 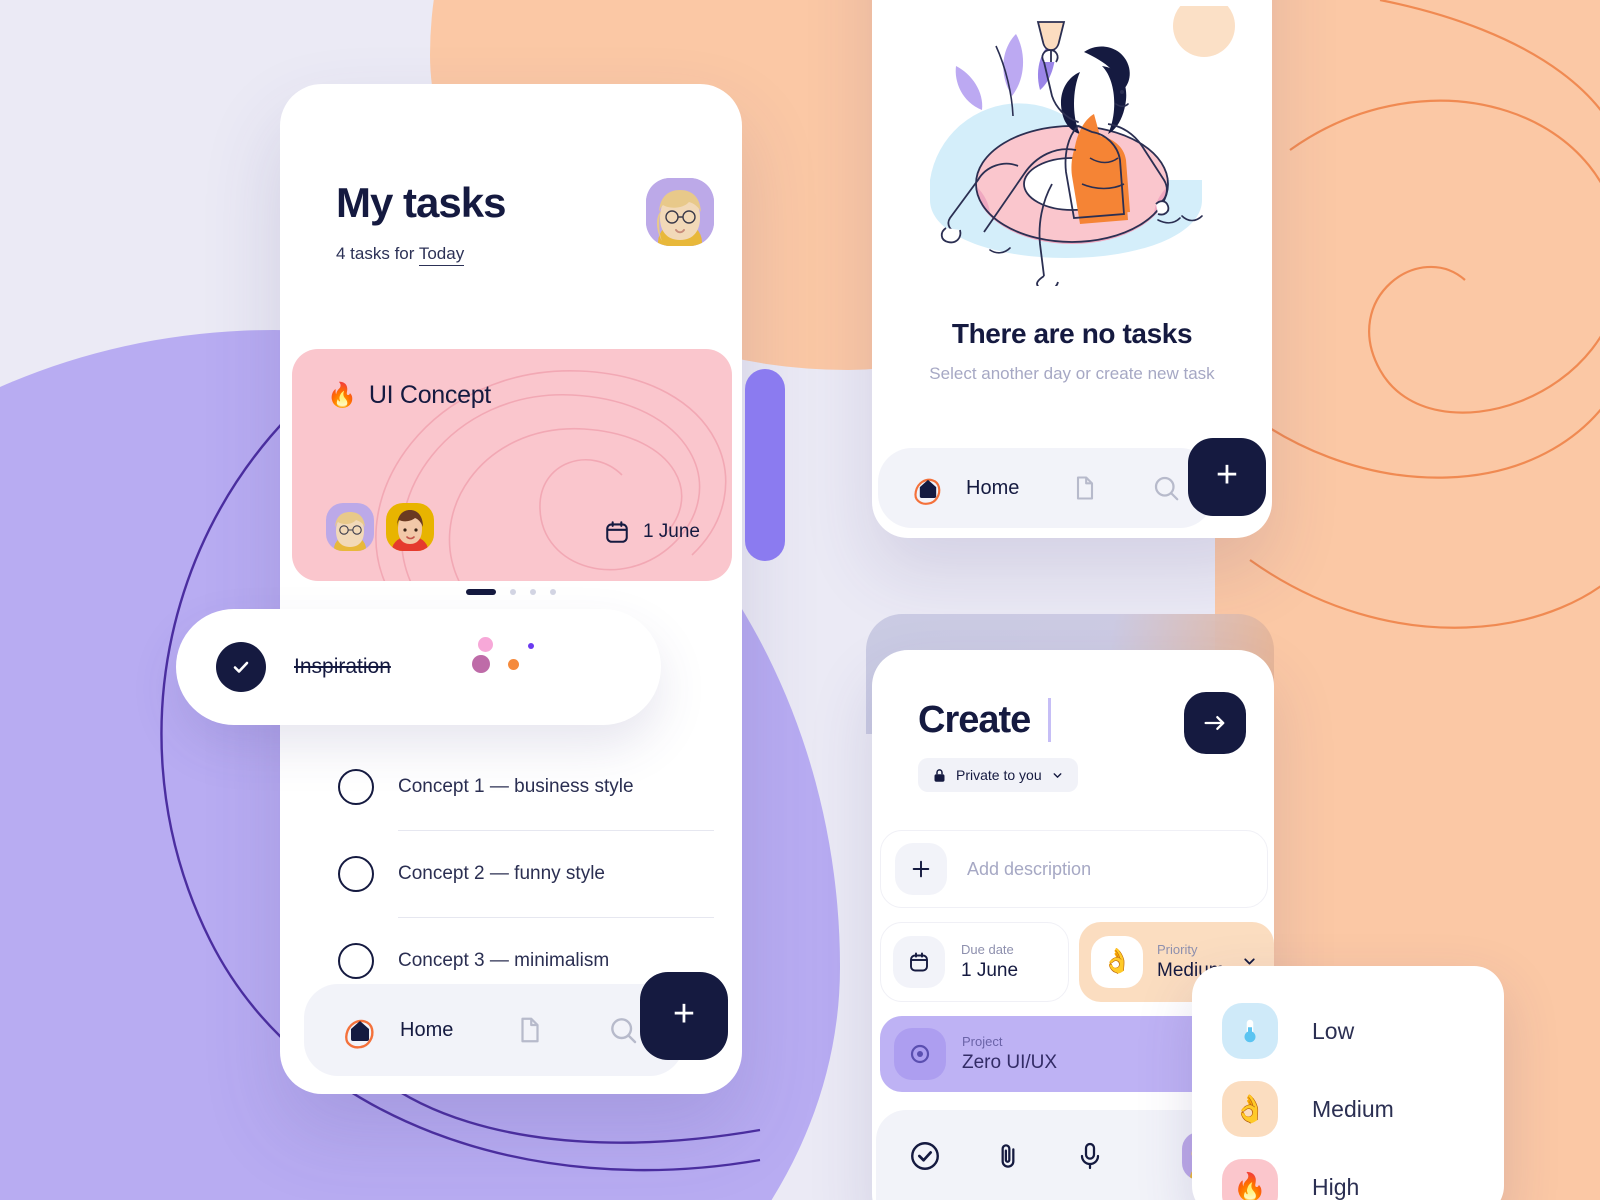 What do you see at coordinates (925, 1156) in the screenshot?
I see `mark-complete-button` at bounding box center [925, 1156].